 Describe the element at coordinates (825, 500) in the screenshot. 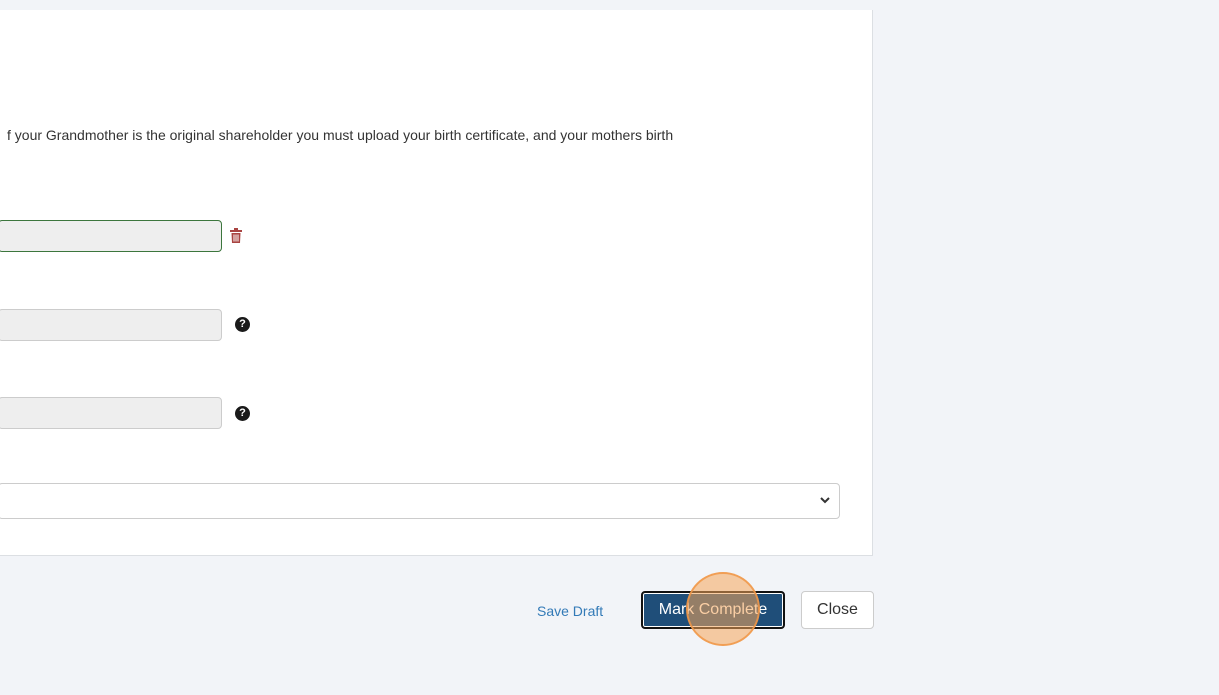

I see `chevron-down-icon` at that location.